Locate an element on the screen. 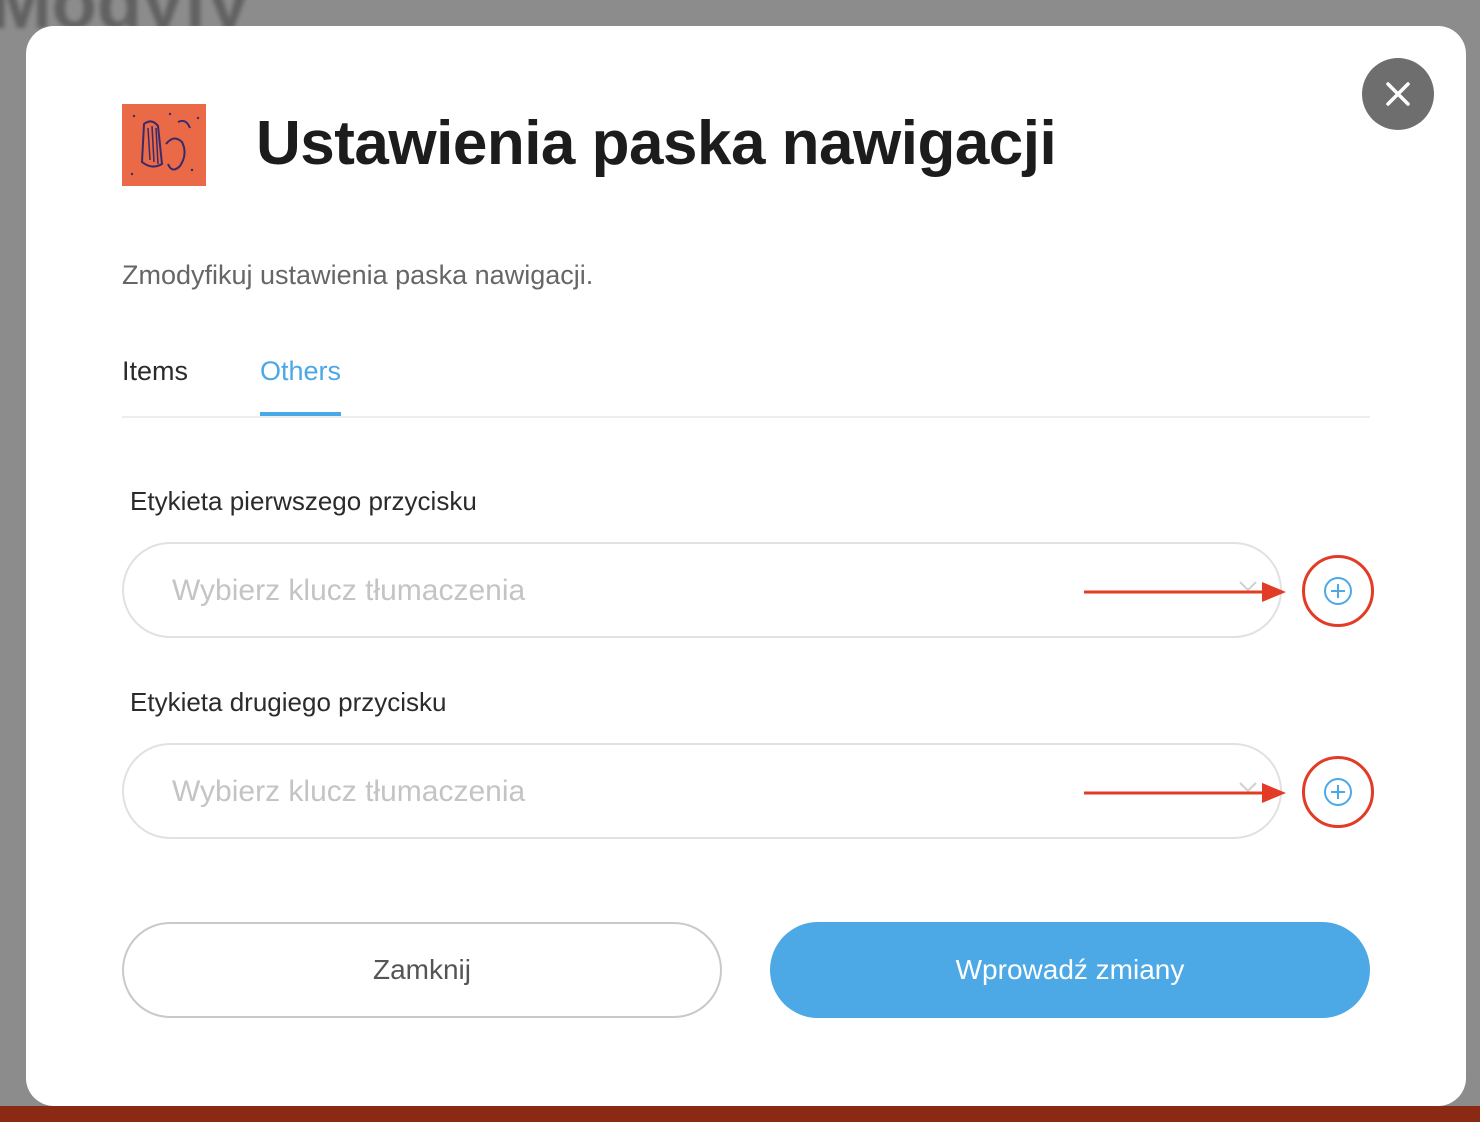 The height and width of the screenshot is (1122, 1480). modal-title: Ustawienia paska nawigacji is located at coordinates (656, 143).